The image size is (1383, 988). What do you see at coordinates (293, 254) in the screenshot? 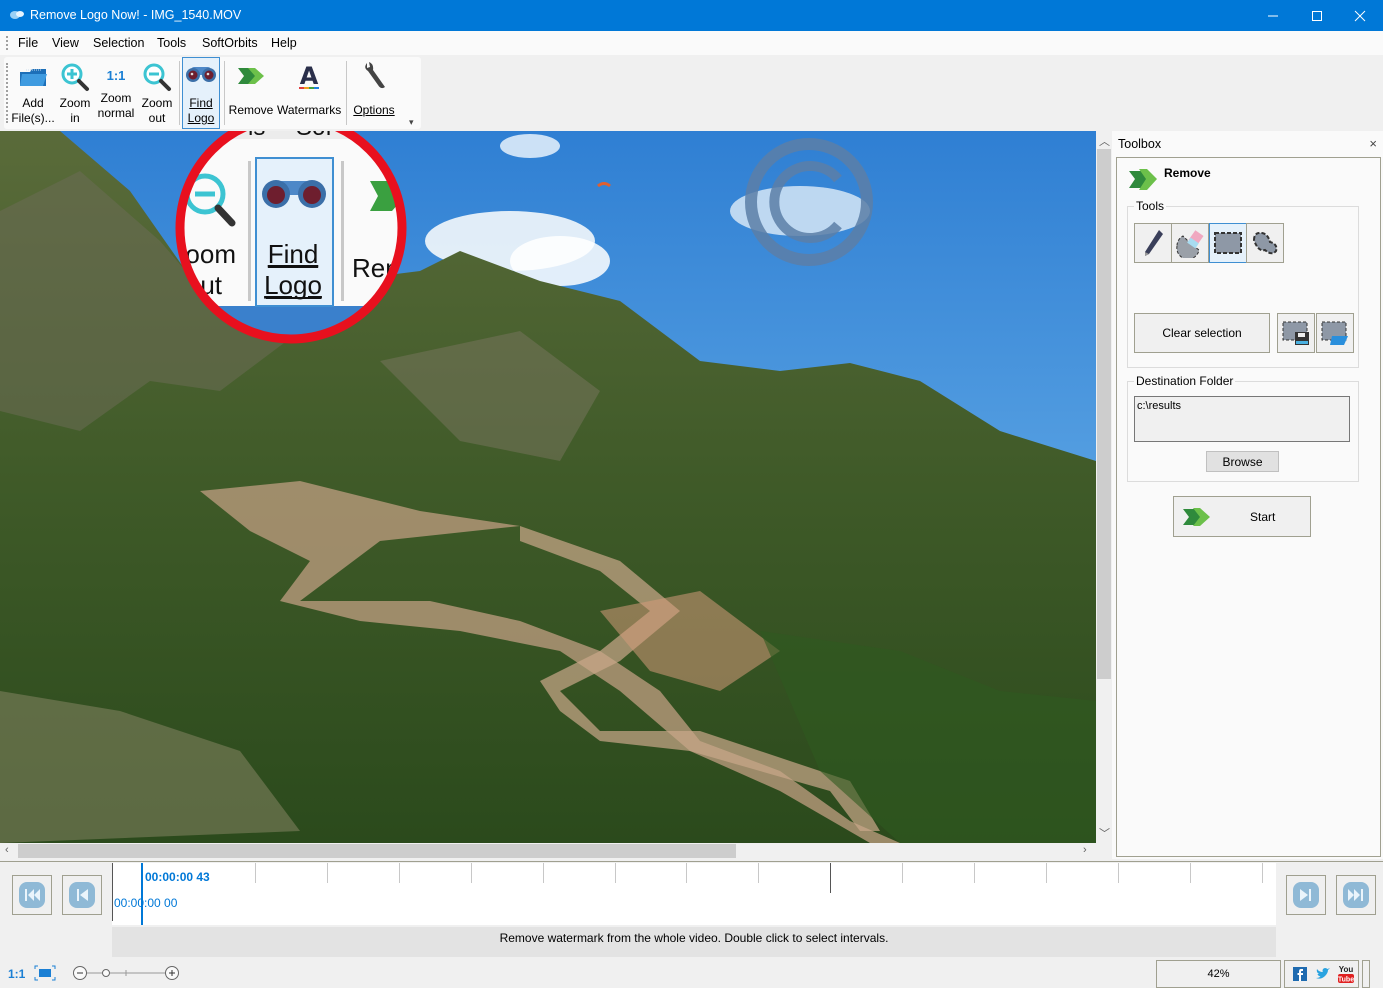
I see `svg-text: Find` at bounding box center [293, 254].